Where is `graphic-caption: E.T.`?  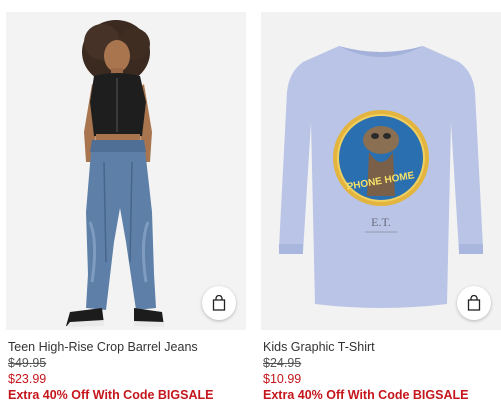 graphic-caption: E.T. is located at coordinates (381, 222).